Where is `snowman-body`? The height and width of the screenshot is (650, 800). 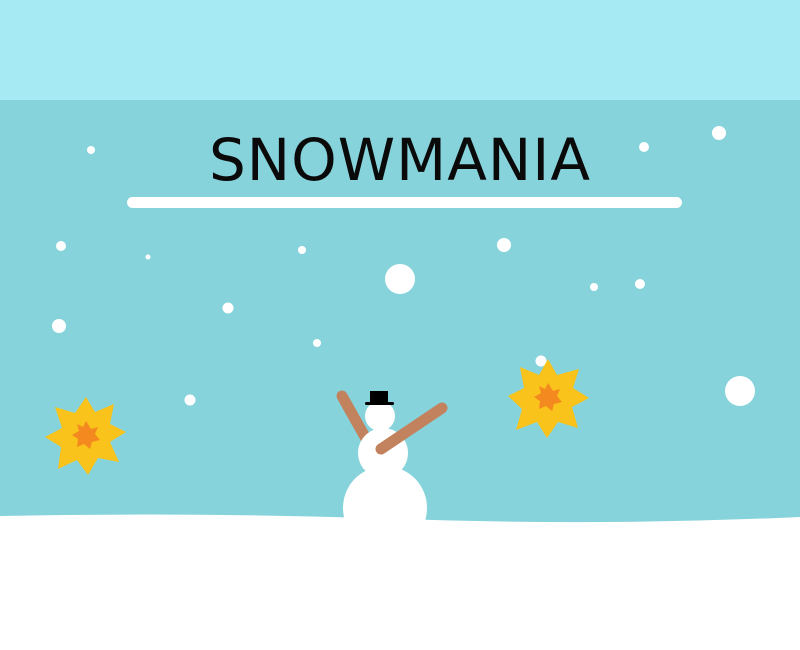
snowman-body is located at coordinates (385, 508).